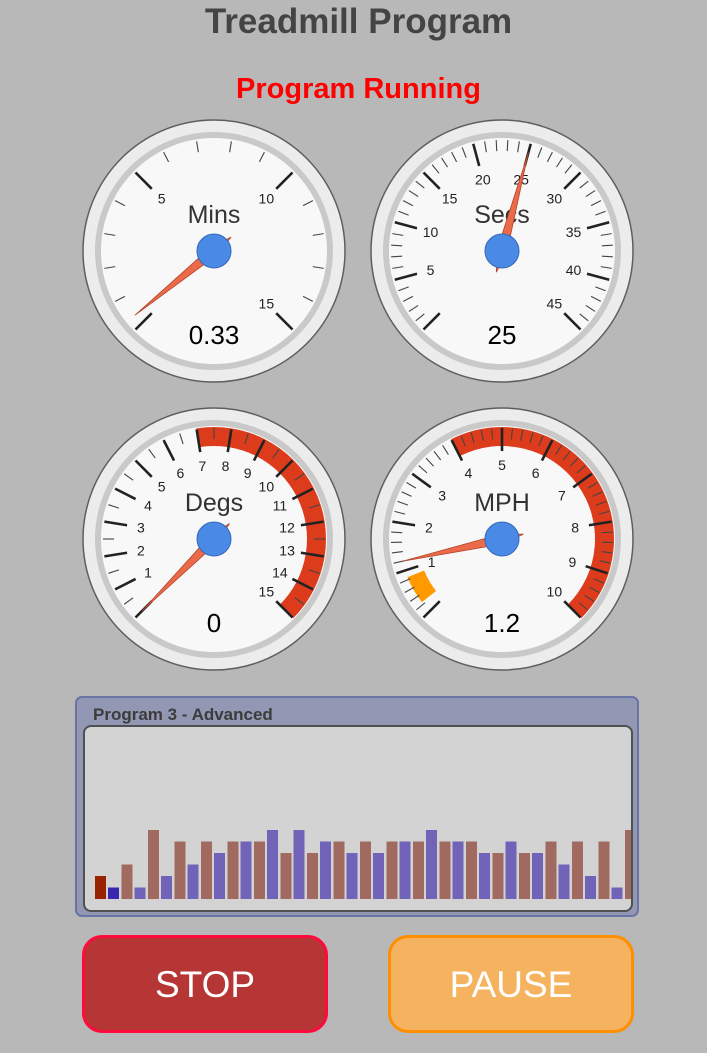 This screenshot has height=1053, width=707. Describe the element at coordinates (502, 215) in the screenshot. I see `secs-gauge-label: Secs` at that location.